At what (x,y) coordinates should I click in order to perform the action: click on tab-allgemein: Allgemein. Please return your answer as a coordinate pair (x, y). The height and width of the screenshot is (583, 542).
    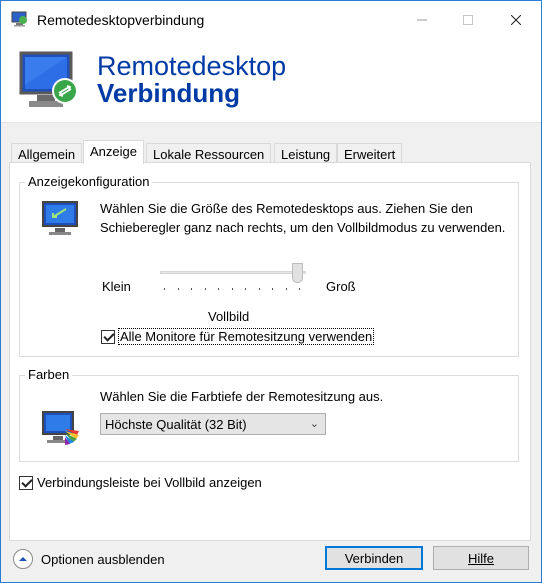
    Looking at the image, I should click on (47, 153).